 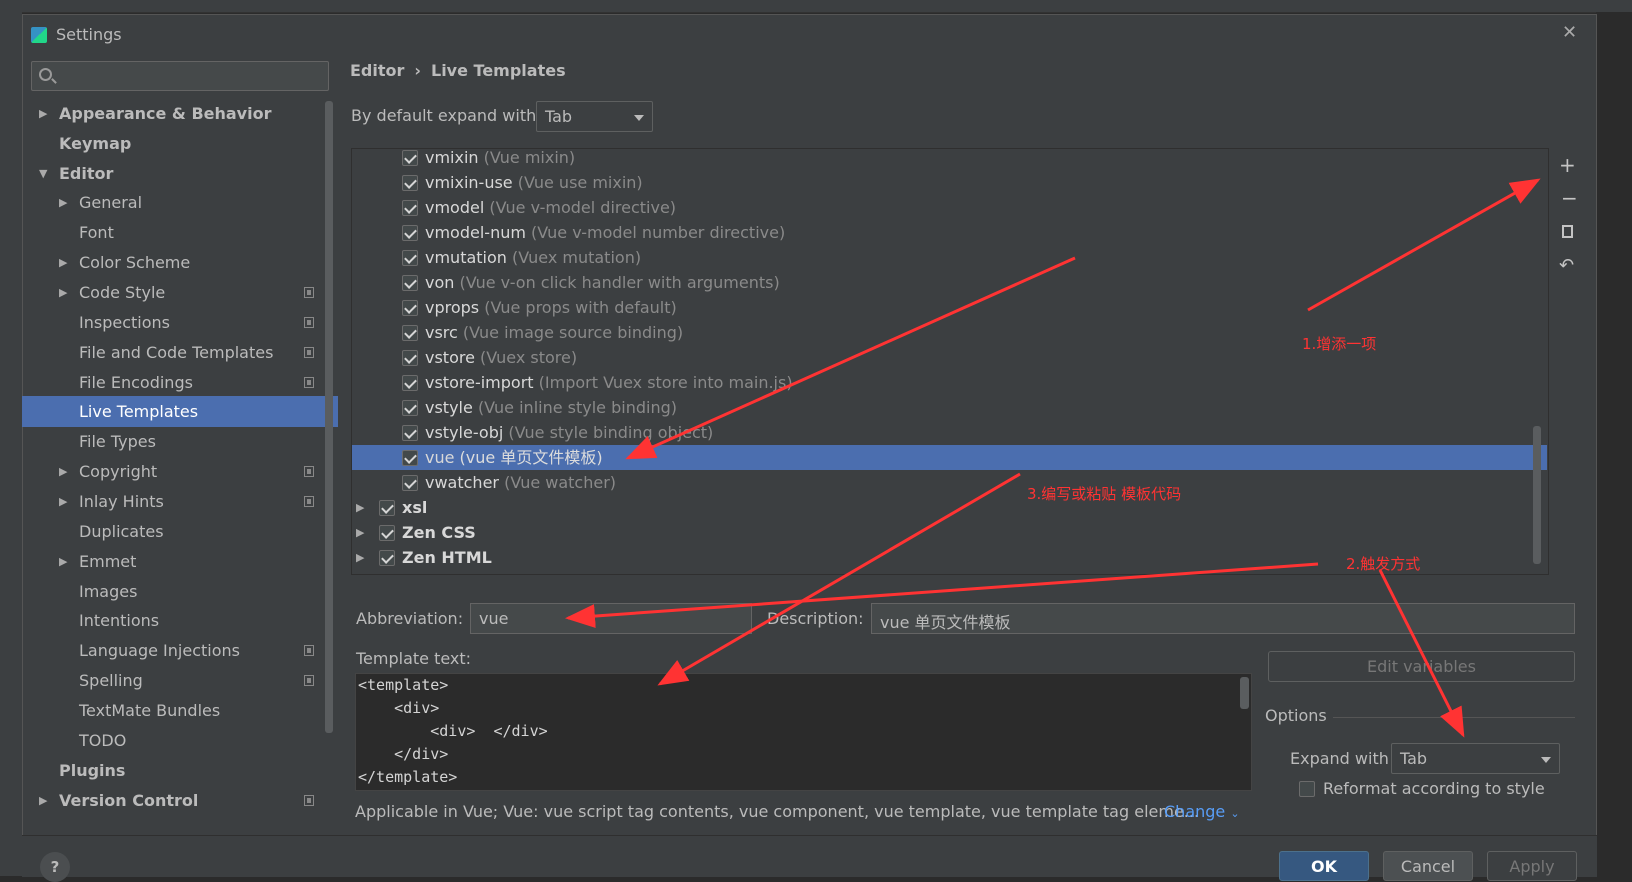 What do you see at coordinates (180, 680) in the screenshot?
I see `sidebar-item-spelling: Spelling` at bounding box center [180, 680].